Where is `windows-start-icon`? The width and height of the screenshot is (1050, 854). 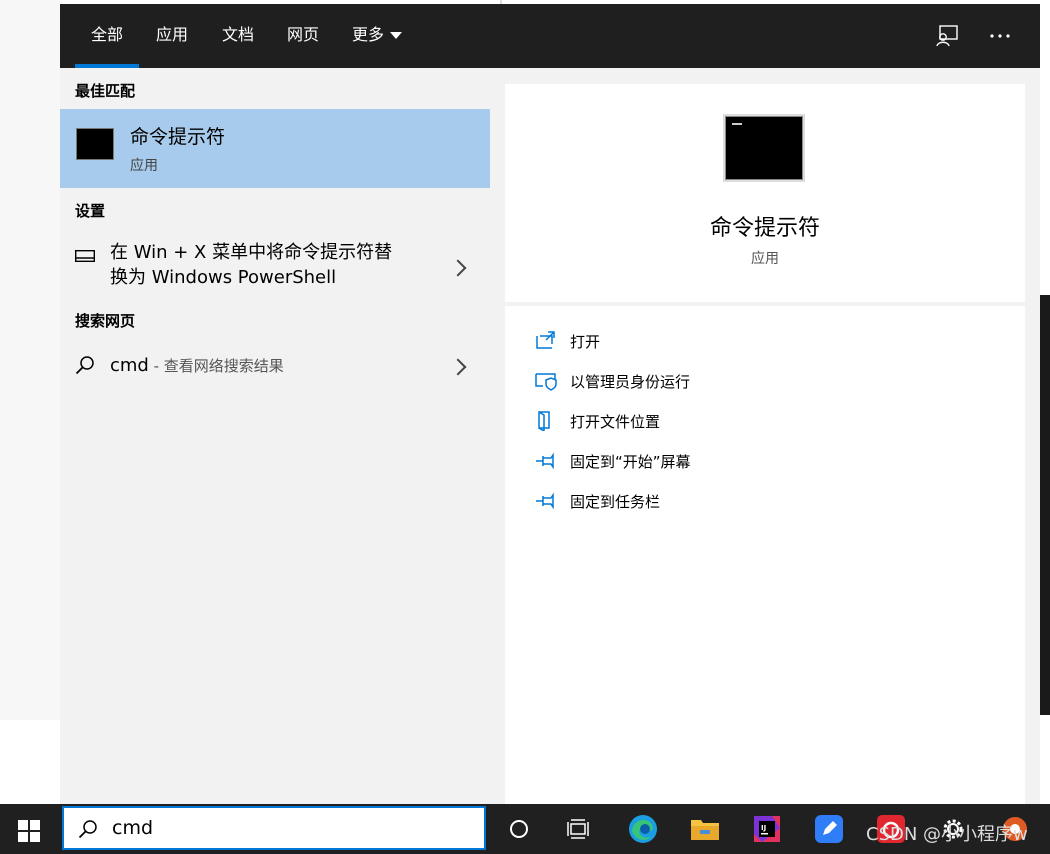 windows-start-icon is located at coordinates (29, 831).